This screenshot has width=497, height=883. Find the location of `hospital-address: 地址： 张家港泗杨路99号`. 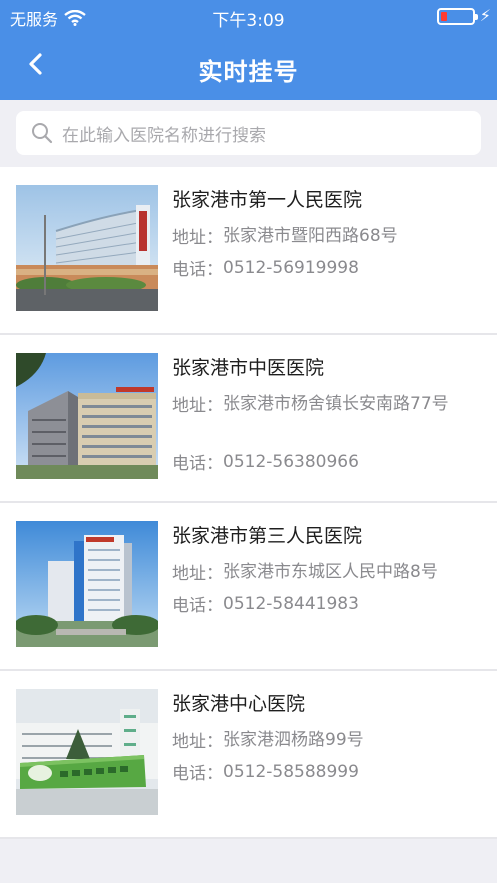

hospital-address: 地址： 张家港泗杨路99号 is located at coordinates (328, 740).